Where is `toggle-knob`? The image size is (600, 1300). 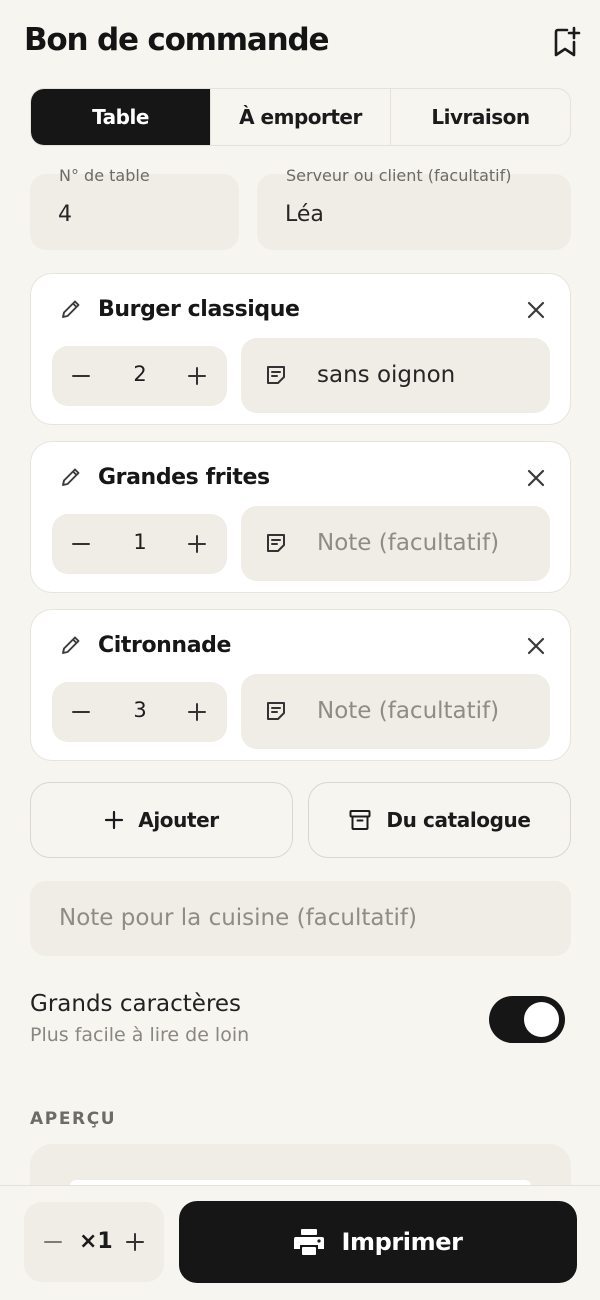
toggle-knob is located at coordinates (541, 1019).